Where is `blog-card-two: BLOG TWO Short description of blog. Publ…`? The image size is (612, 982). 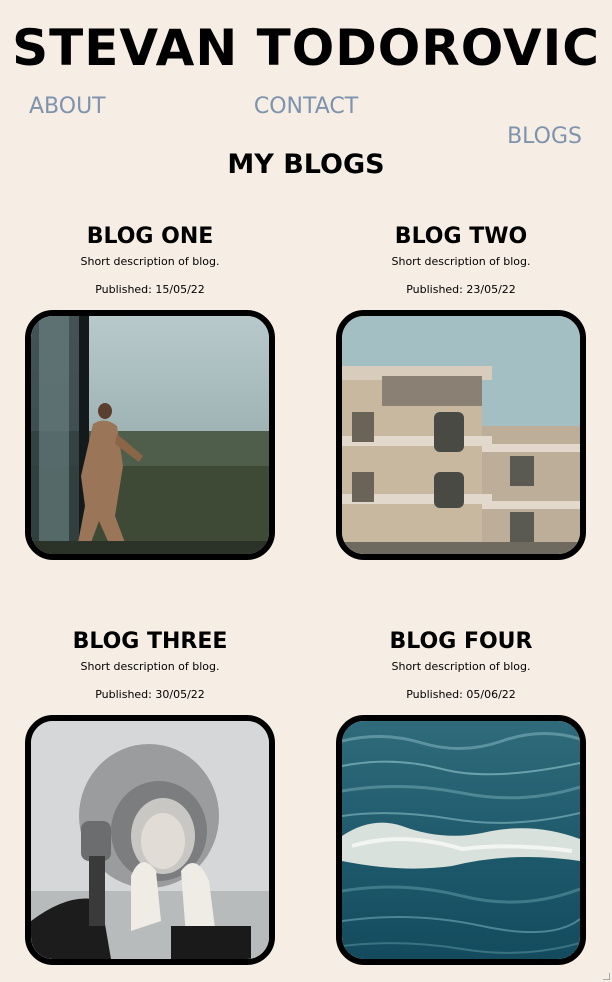 blog-card-two: BLOG TWO Short description of blog. Publ… is located at coordinates (461, 391).